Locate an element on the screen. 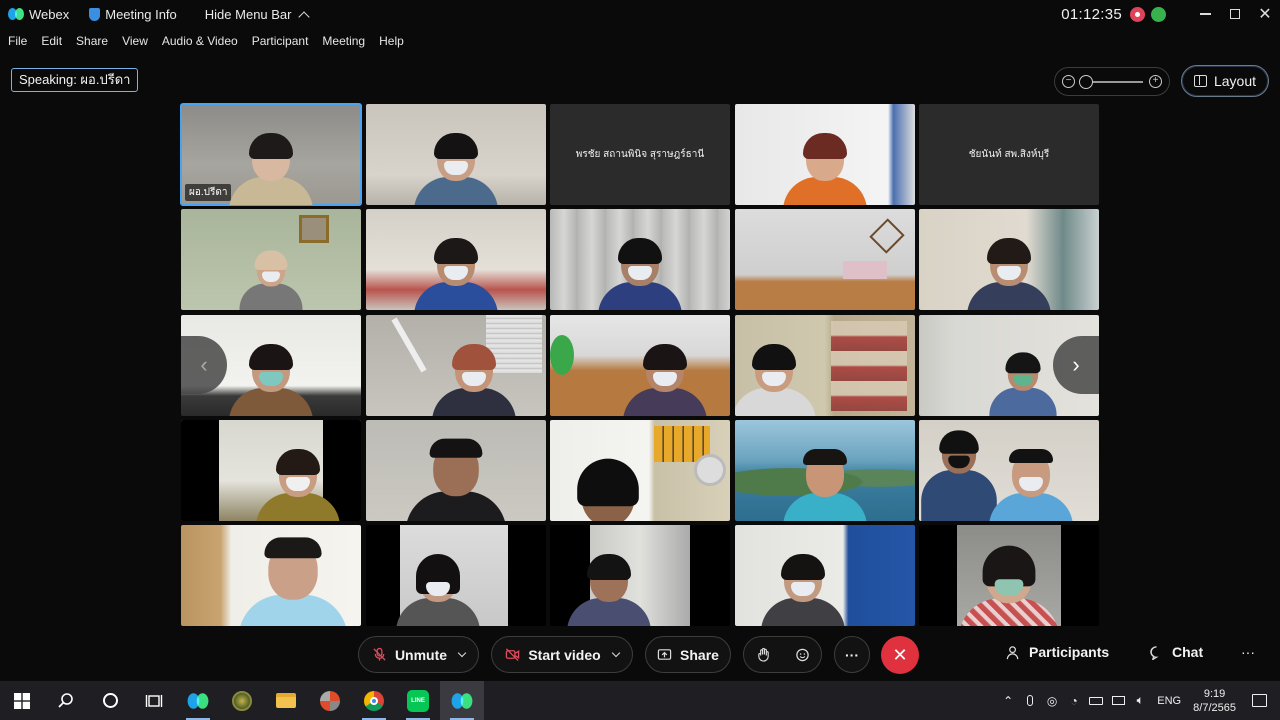  share-button: Share is located at coordinates (688, 654).